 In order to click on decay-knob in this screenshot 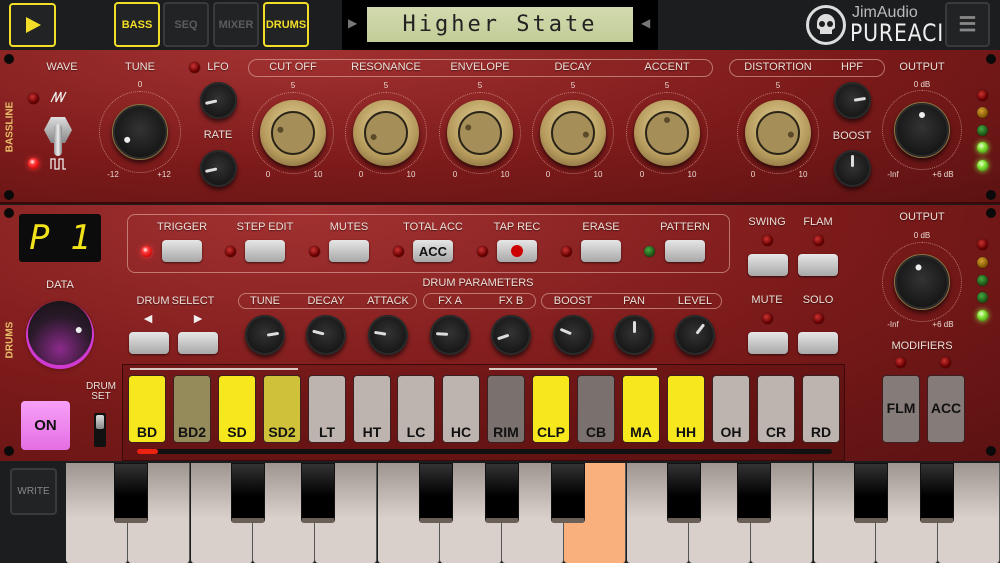, I will do `click(573, 133)`.